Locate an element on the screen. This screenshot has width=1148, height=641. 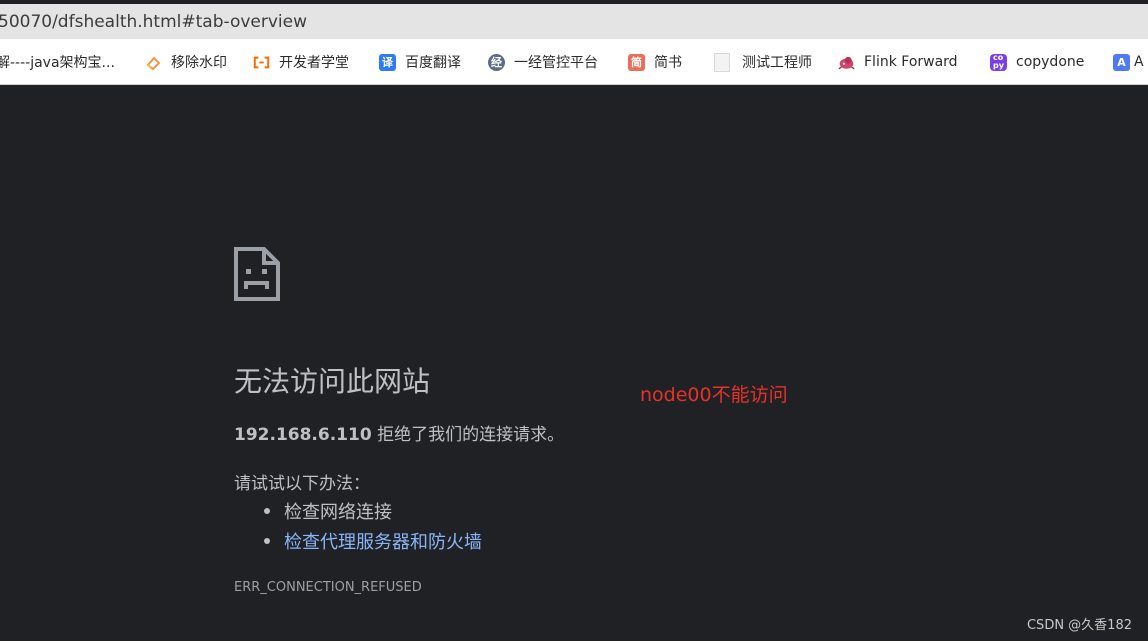
copydone-icon: co py is located at coordinates (998, 62).